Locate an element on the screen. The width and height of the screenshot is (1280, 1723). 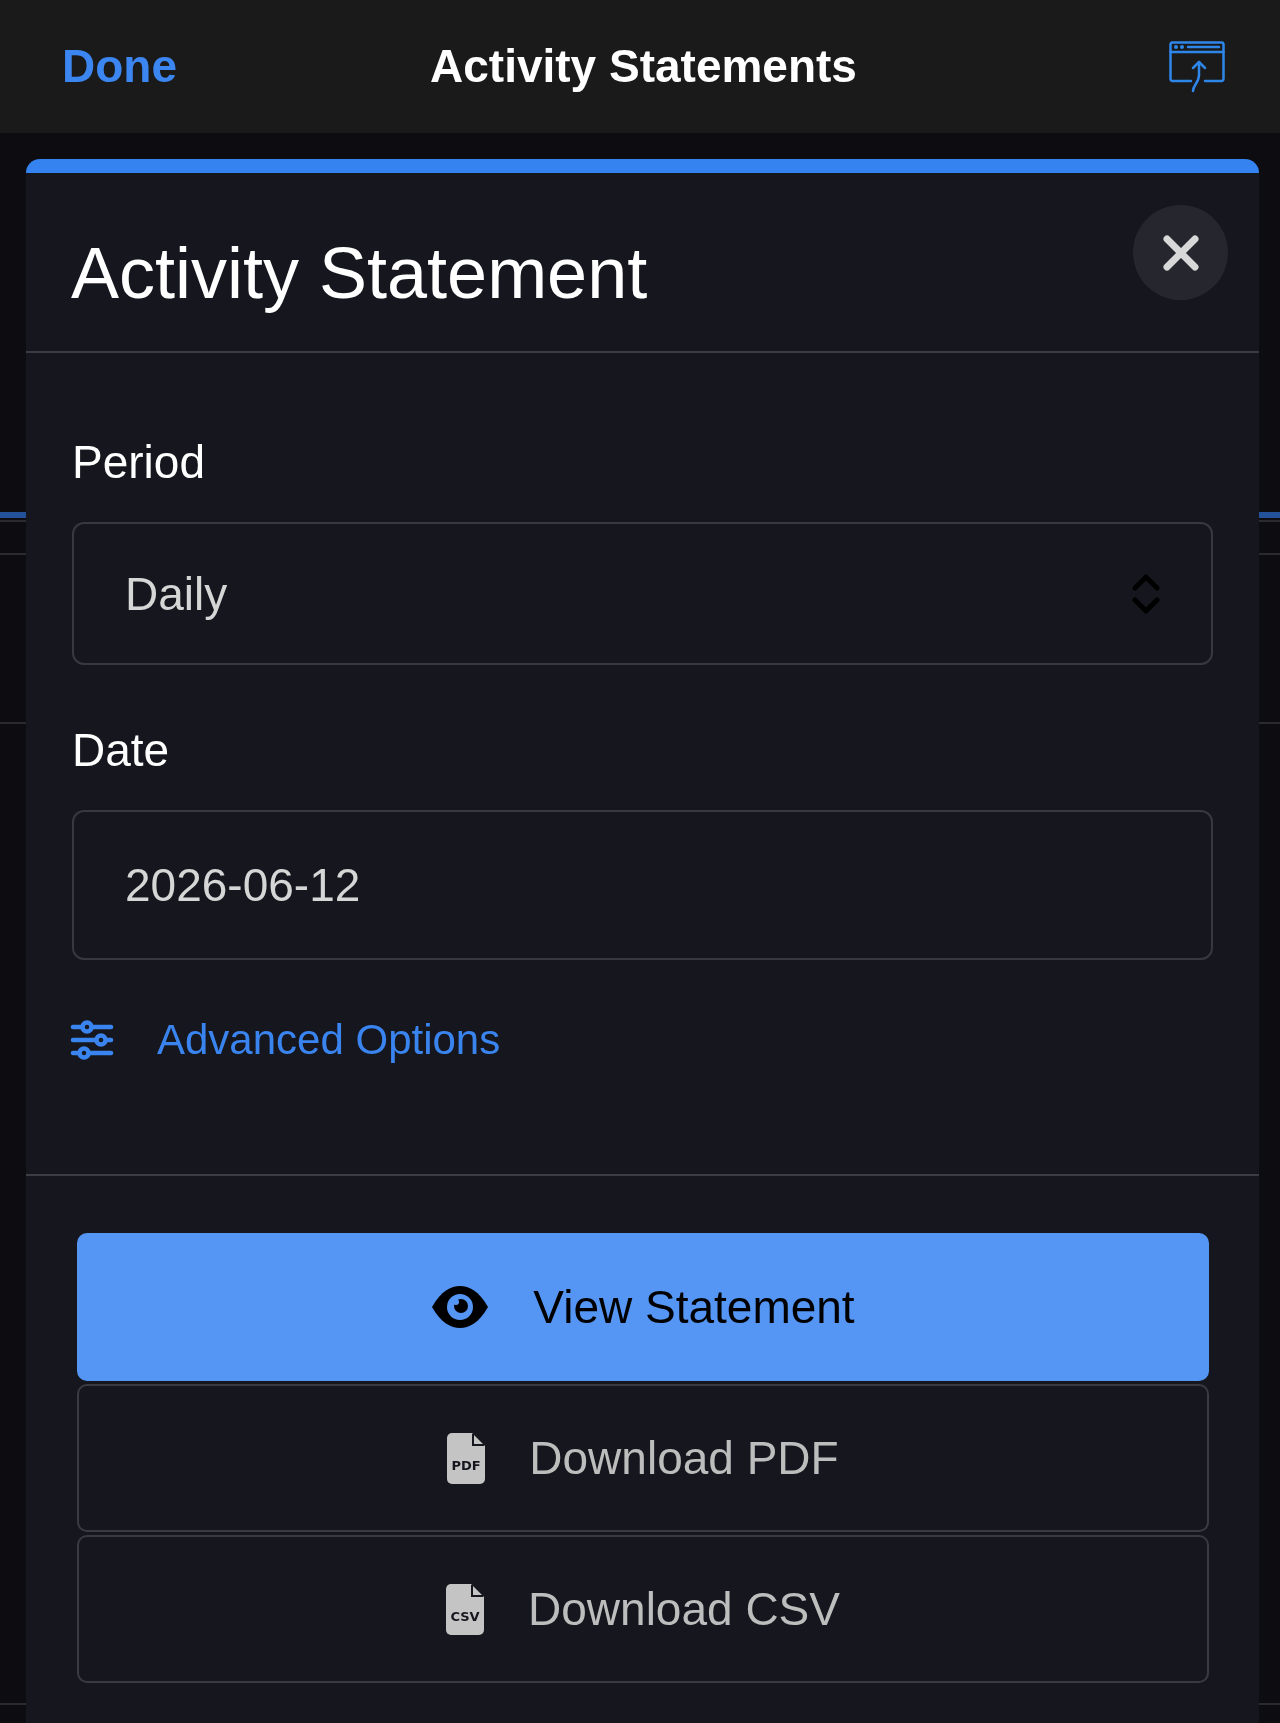
sliders-icon is located at coordinates (92, 1040).